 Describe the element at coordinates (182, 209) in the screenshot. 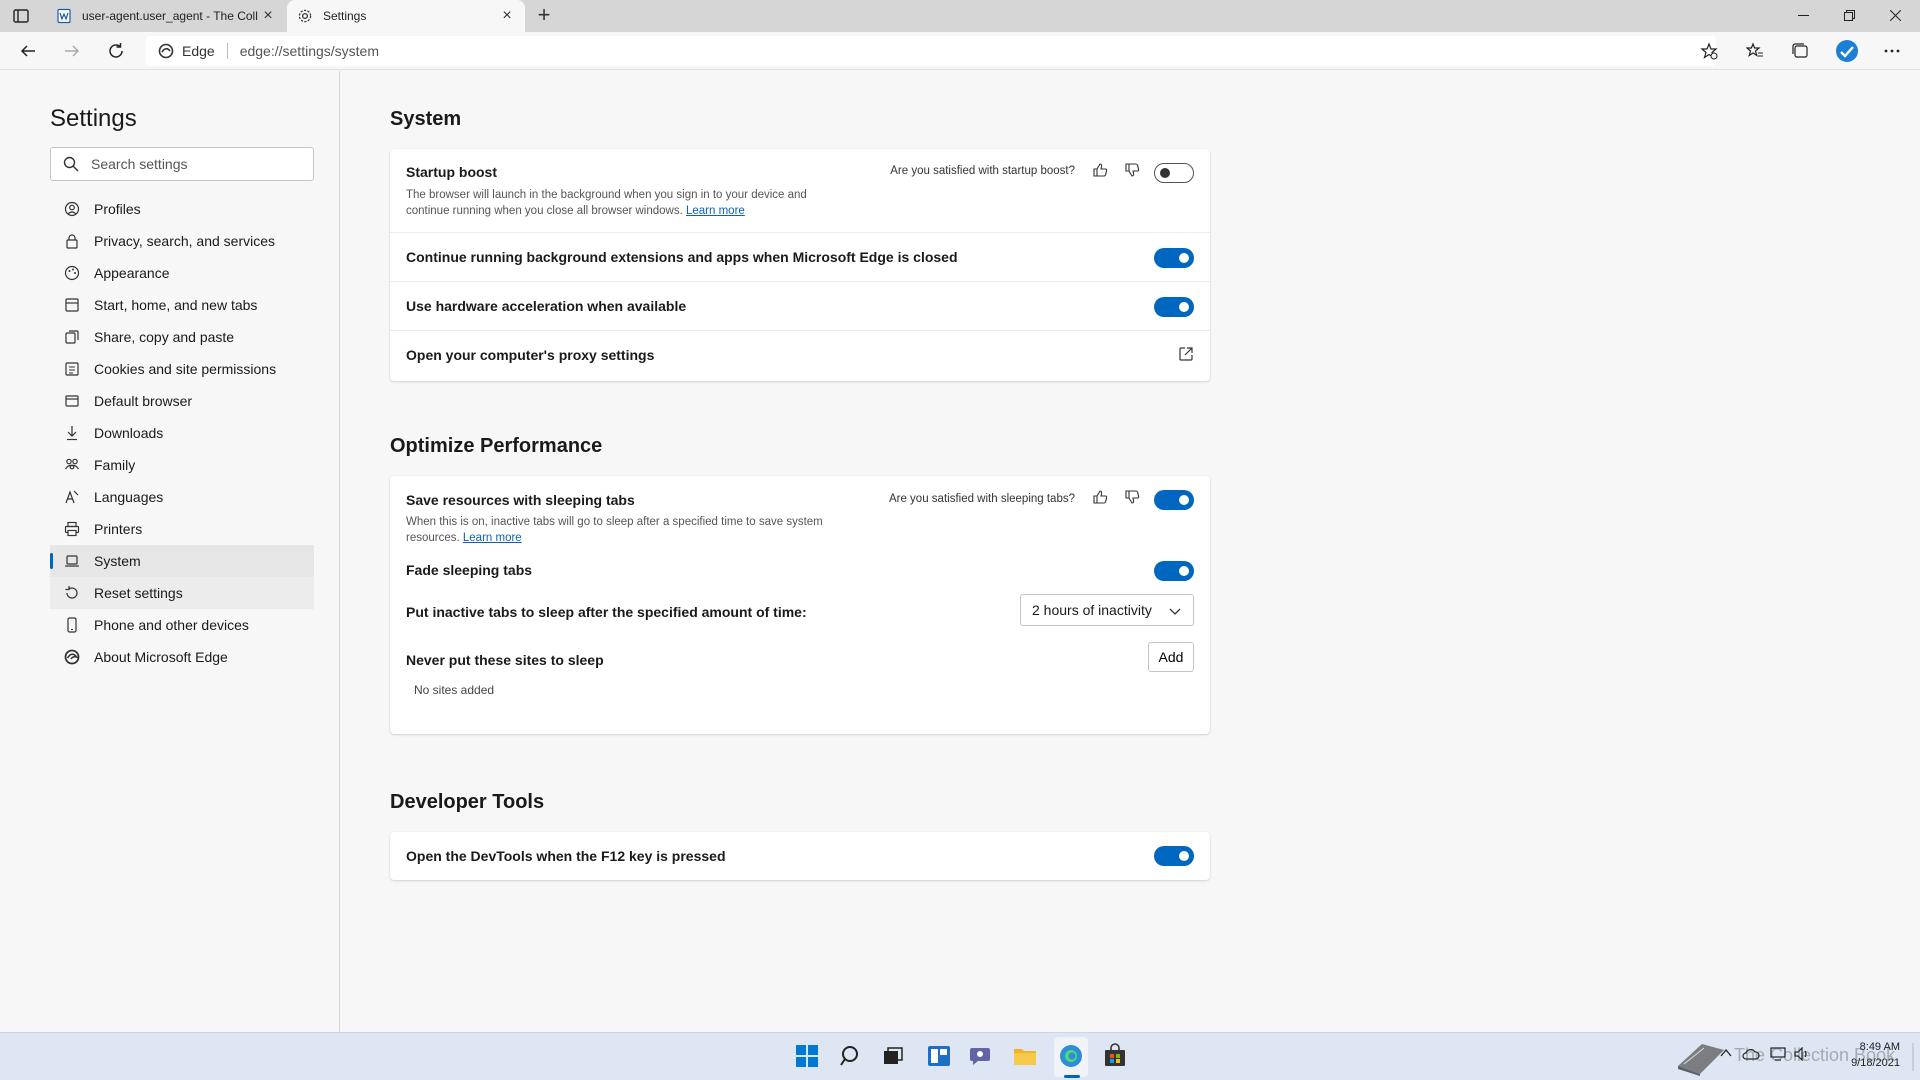

I see `sidebar-item-profiles: Profiles` at that location.